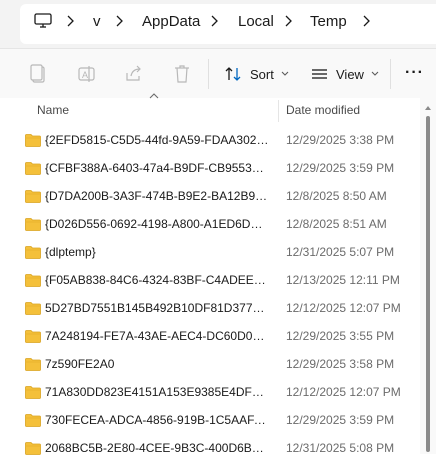 The image size is (436, 462). What do you see at coordinates (340, 364) in the screenshot?
I see `file-date-modified: 12/29/2025 3:58 PM` at bounding box center [340, 364].